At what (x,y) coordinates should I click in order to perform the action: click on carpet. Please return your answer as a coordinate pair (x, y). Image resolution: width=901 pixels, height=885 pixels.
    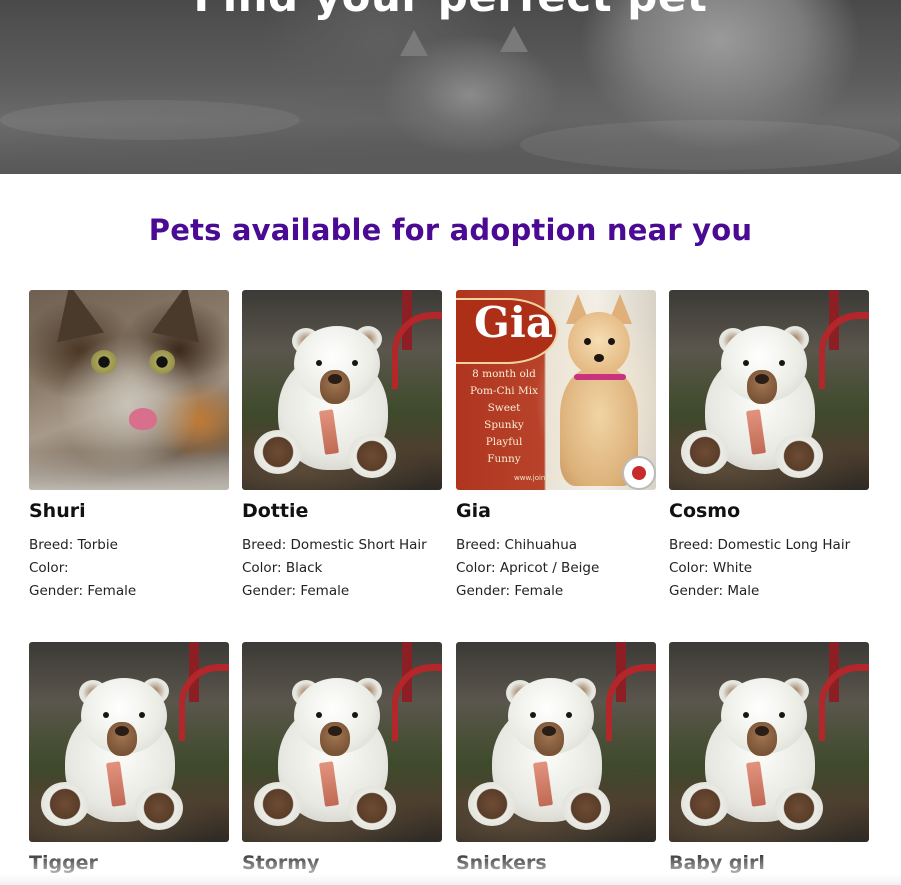
    Looking at the image, I should click on (129, 470).